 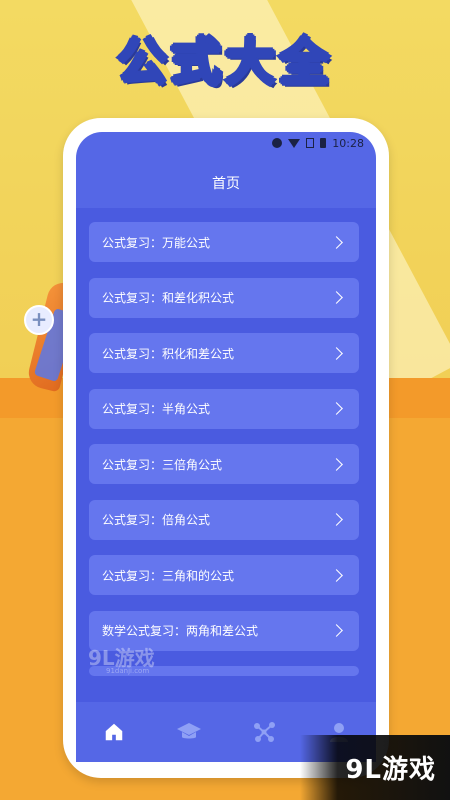 What do you see at coordinates (156, 242) in the screenshot?
I see `list-item-label: 公式复习：万能公式` at bounding box center [156, 242].